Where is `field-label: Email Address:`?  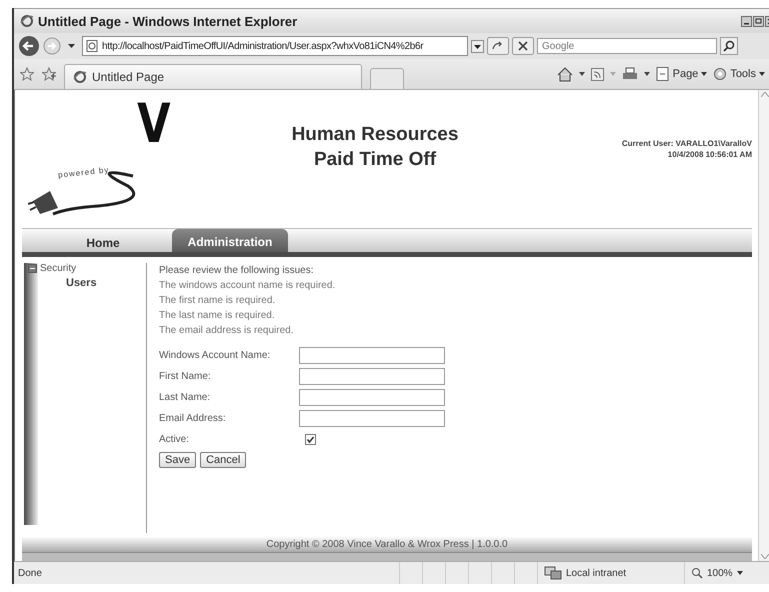 field-label: Email Address: is located at coordinates (193, 418).